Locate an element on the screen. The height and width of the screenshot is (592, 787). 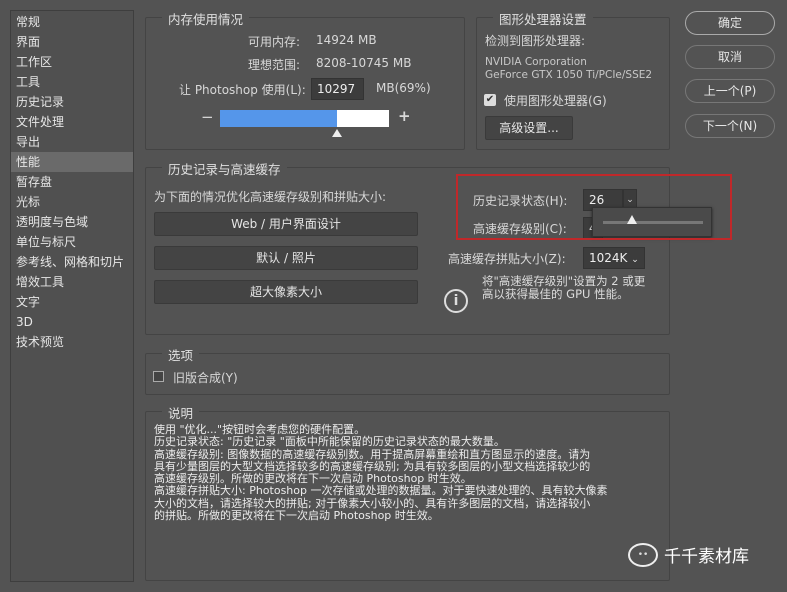
available-memory-value: 14924 MB is located at coordinates (346, 40).